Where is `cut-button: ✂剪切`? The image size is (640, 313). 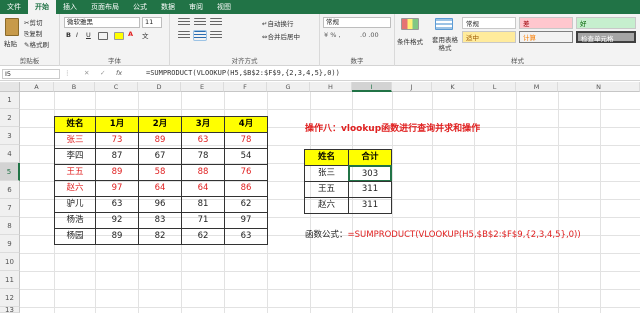
cut-button: ✂剪切 is located at coordinates (33, 22).